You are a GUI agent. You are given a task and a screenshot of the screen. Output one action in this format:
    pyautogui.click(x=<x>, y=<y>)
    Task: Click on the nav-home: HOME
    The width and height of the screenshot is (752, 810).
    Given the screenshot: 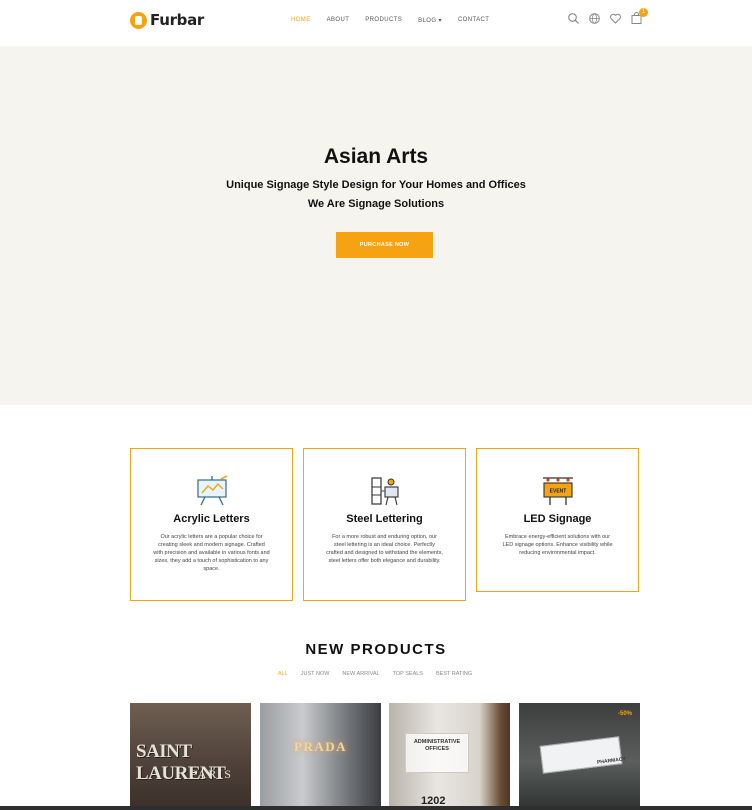 What is the action you would take?
    pyautogui.click(x=301, y=20)
    